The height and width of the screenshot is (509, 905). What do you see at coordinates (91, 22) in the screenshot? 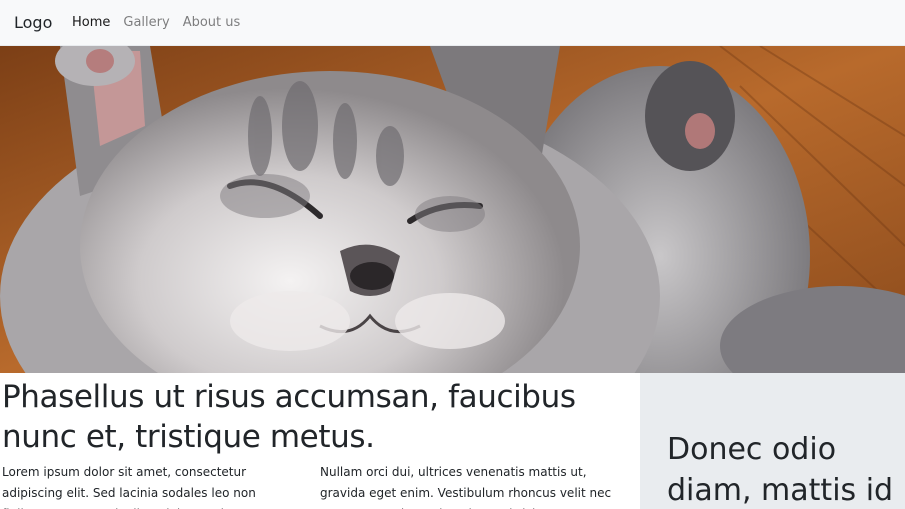
I see `nav-link-home: Home` at bounding box center [91, 22].